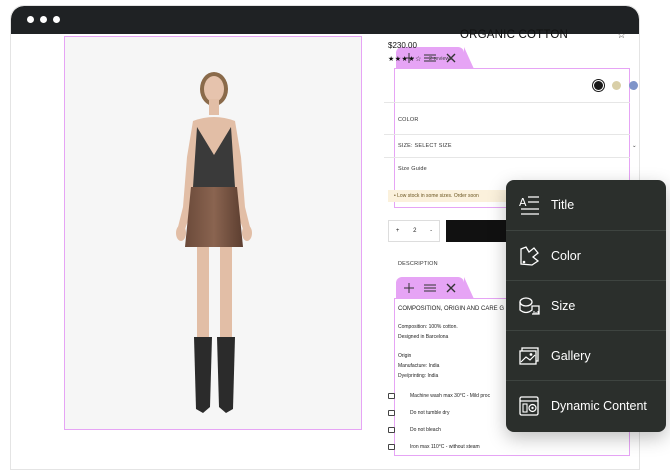 The height and width of the screenshot is (470, 670). I want to click on care-item: Iron max 110°C - without steam, so click(445, 447).